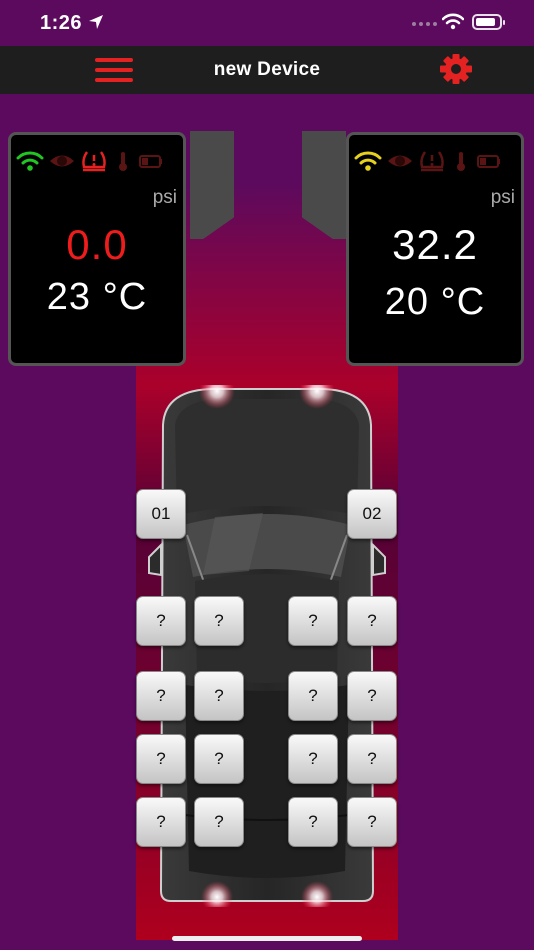 This screenshot has width=534, height=950. What do you see at coordinates (435, 244) in the screenshot?
I see `tire-pressure-value: 32.2` at bounding box center [435, 244].